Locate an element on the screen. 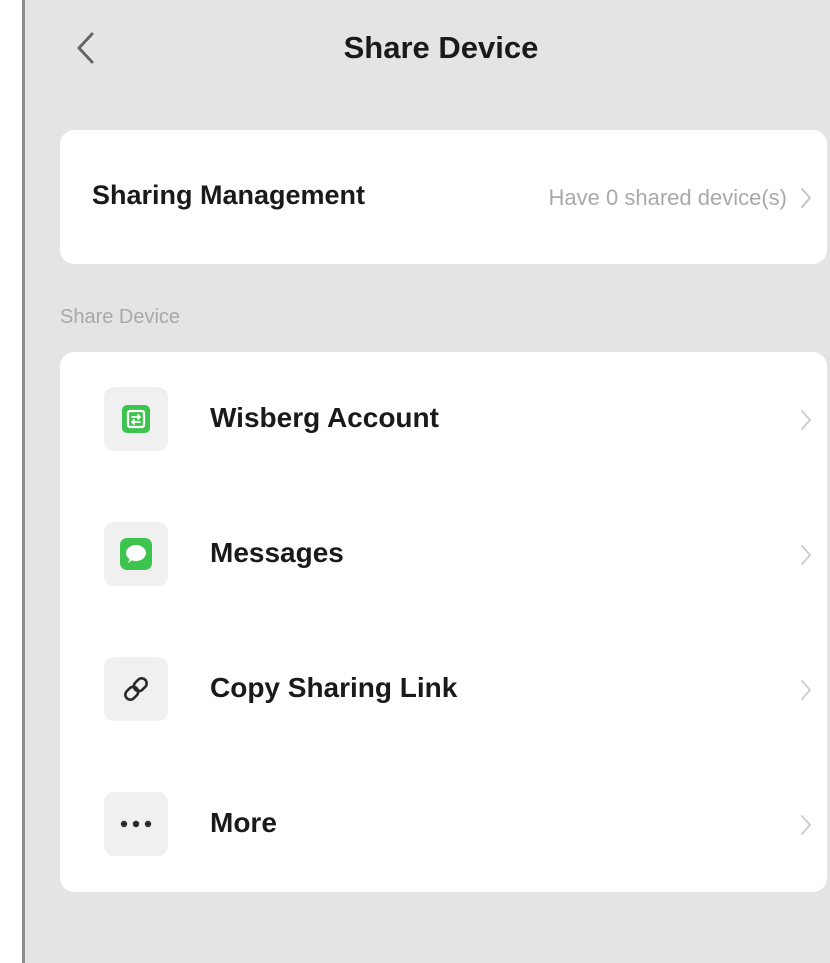 This screenshot has width=830, height=963. app-account-icon is located at coordinates (136, 419).